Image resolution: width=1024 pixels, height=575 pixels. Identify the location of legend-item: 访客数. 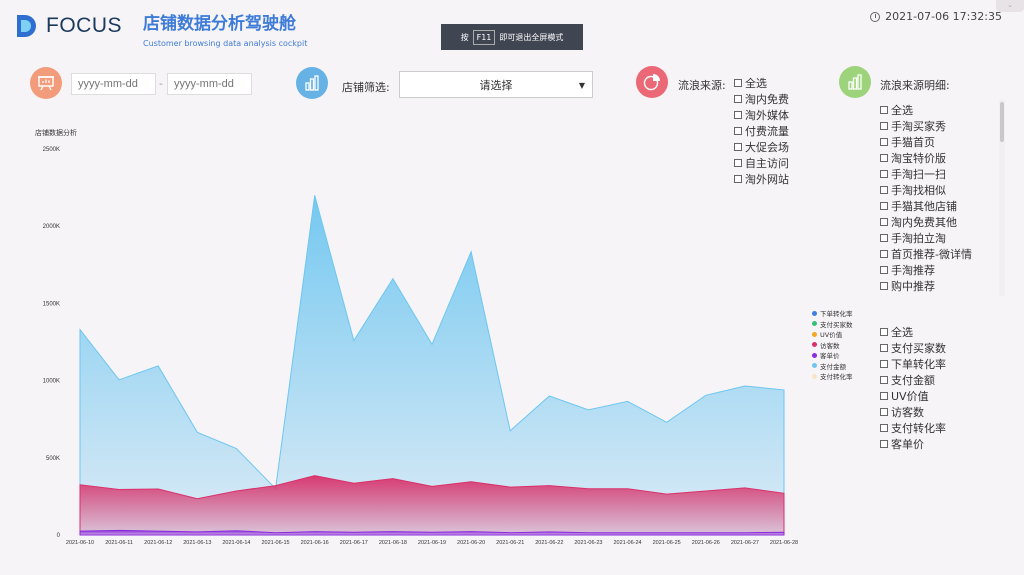
(832, 345).